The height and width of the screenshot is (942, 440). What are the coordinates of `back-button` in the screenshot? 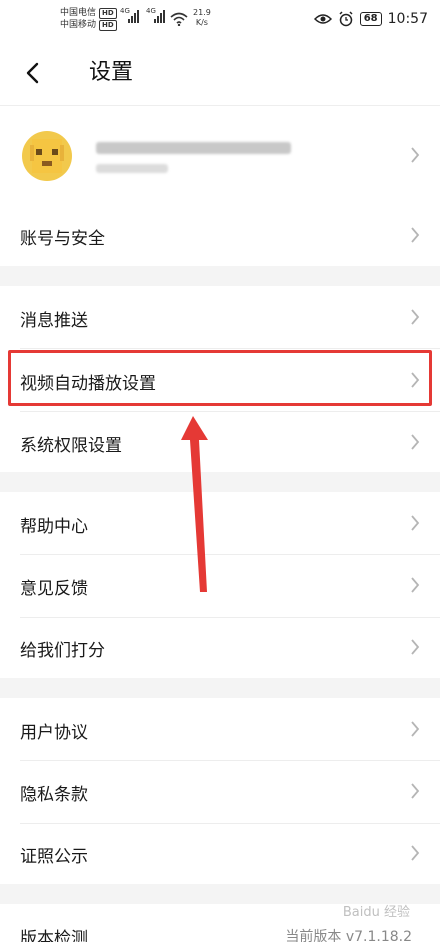 It's located at (32, 73).